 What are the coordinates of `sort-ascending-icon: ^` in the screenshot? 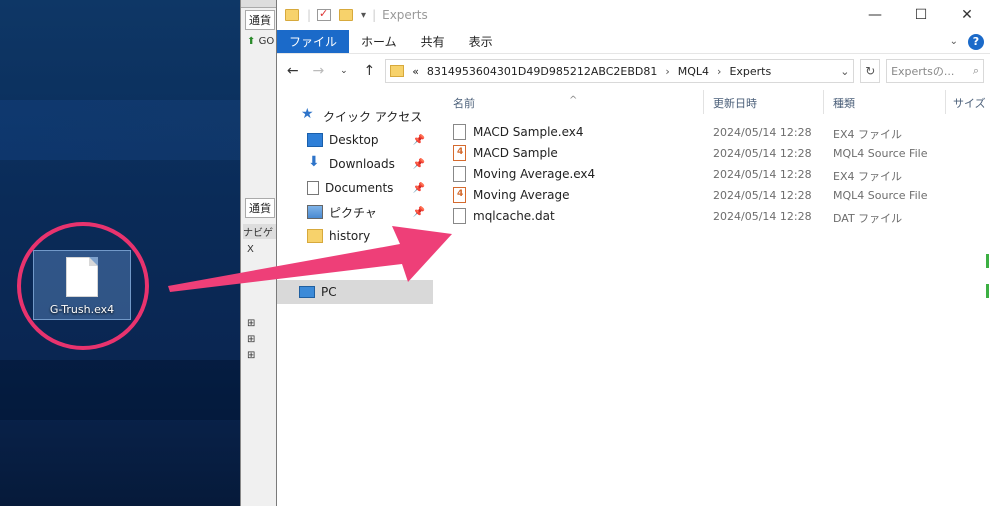 It's located at (573, 100).